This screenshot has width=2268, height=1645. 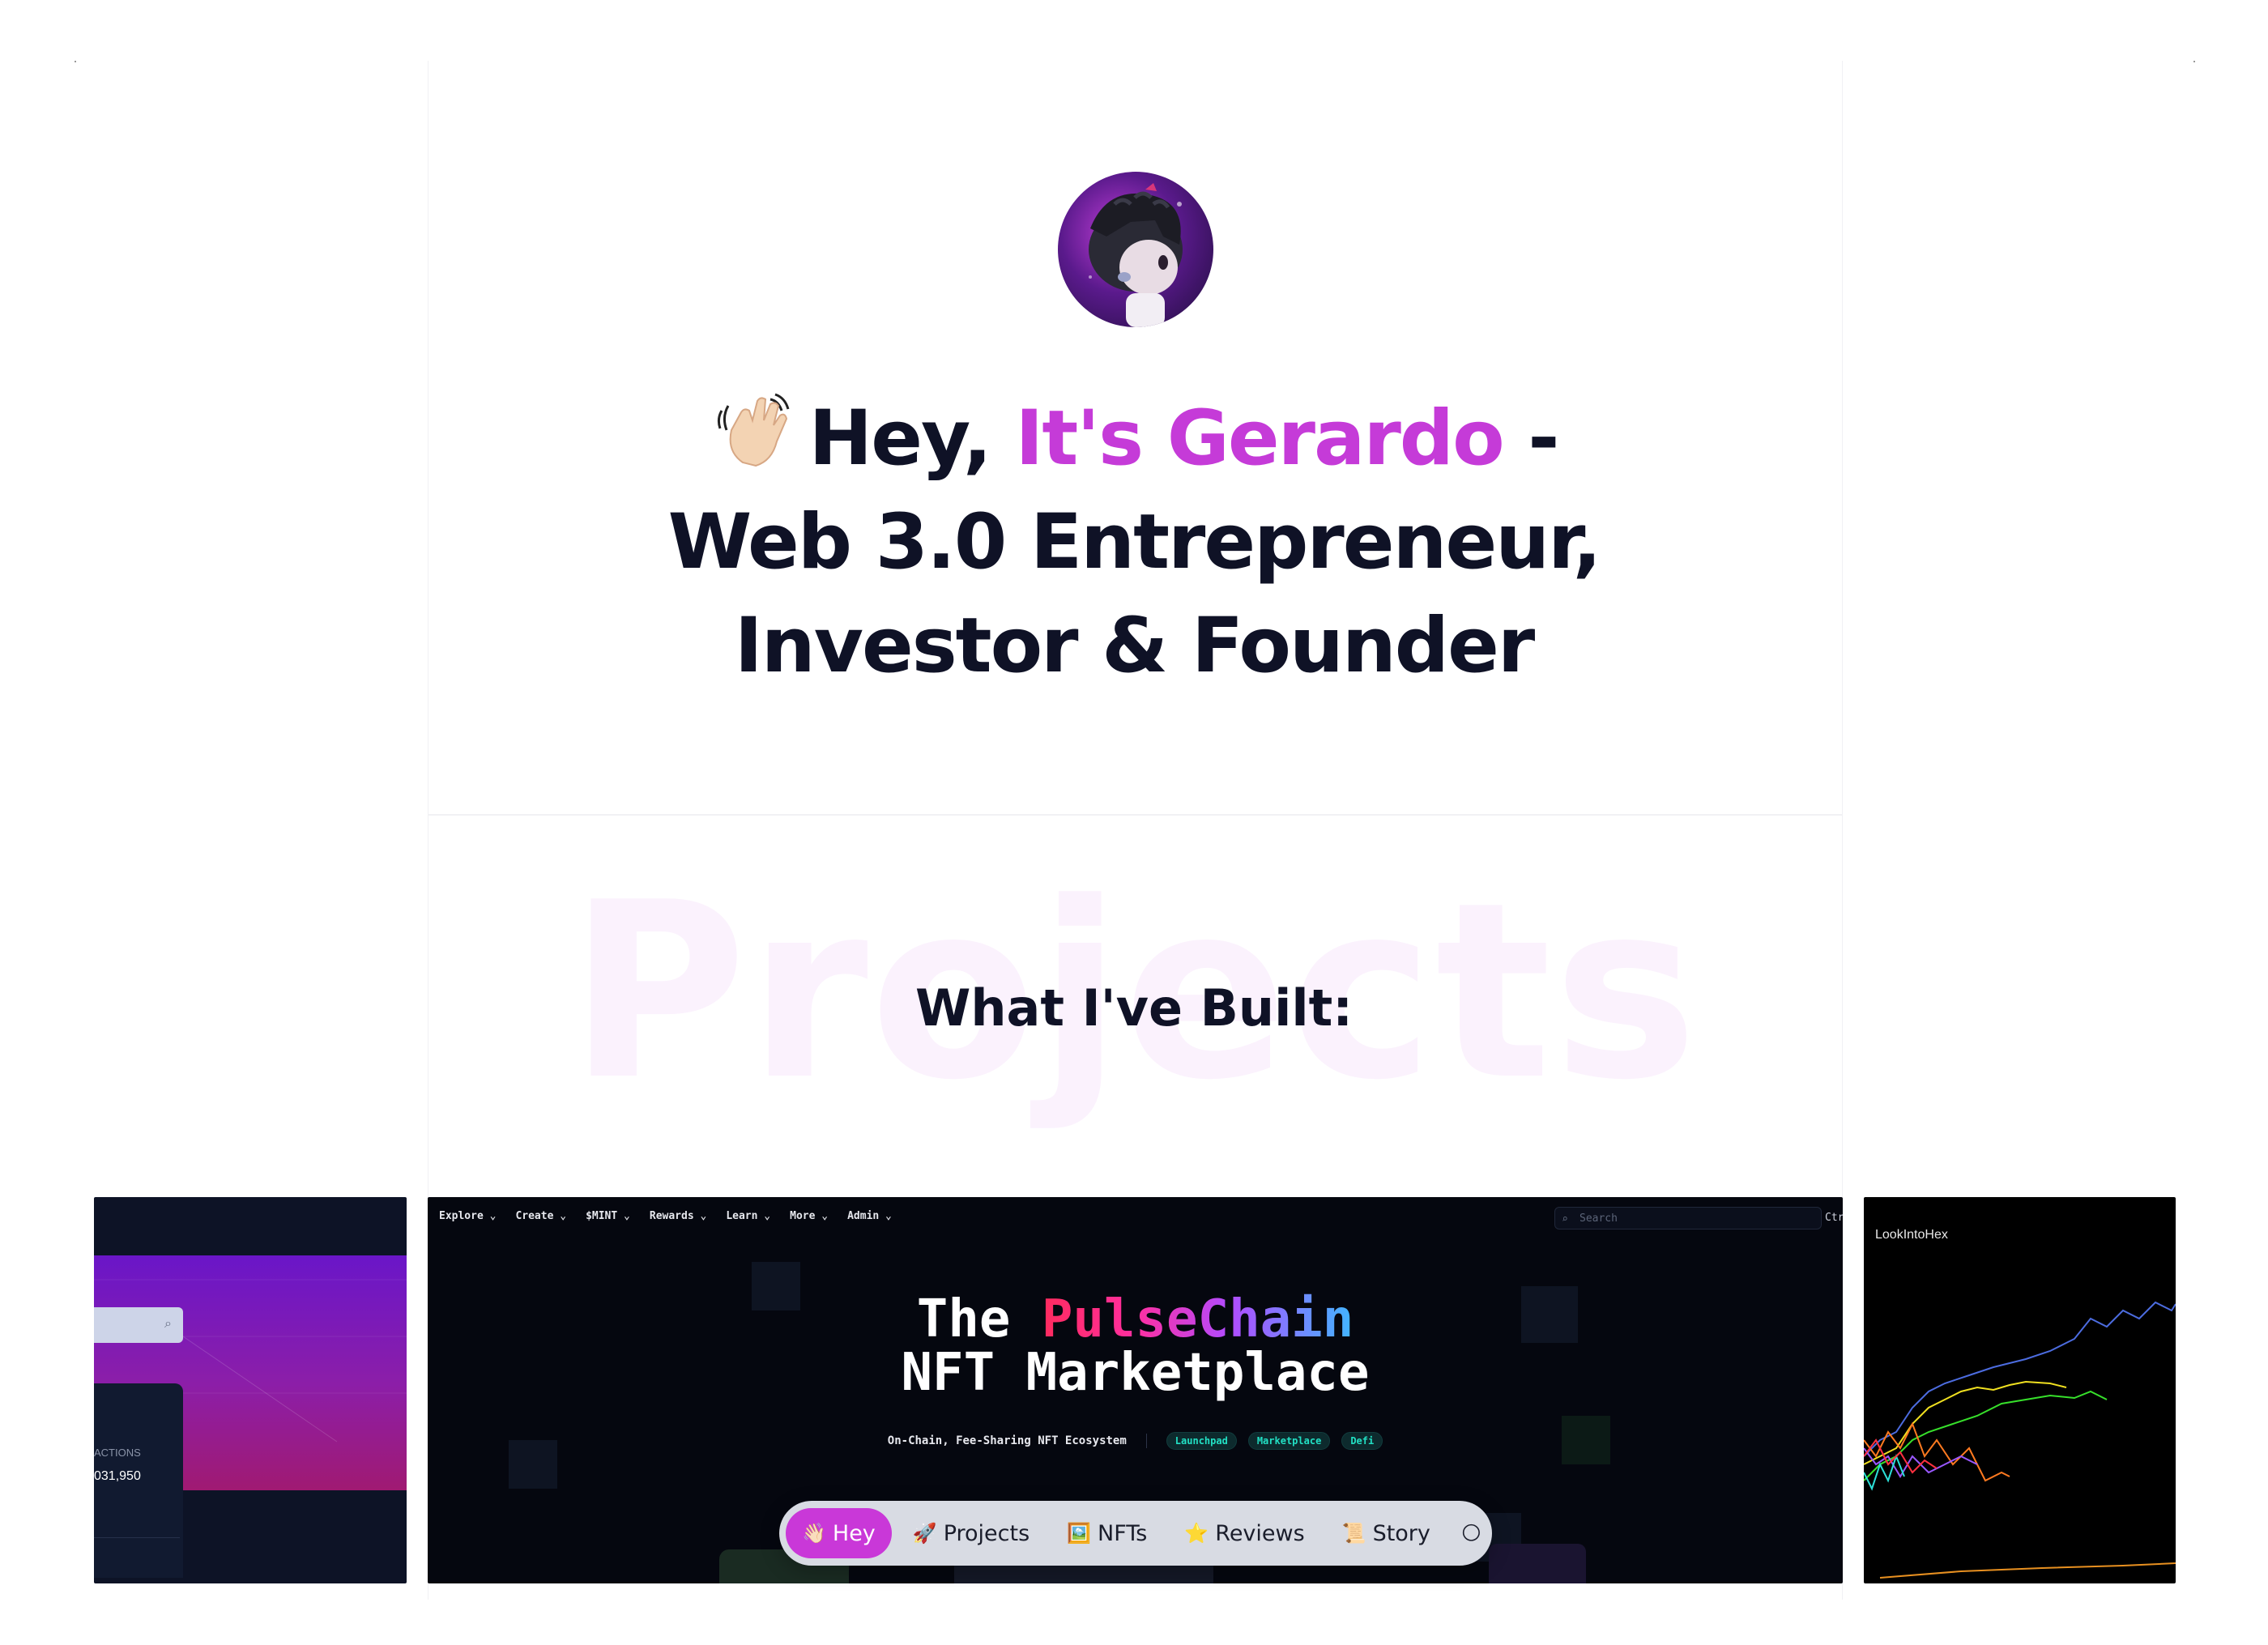 I want to click on pill-defi: Defi, so click(x=1362, y=1441).